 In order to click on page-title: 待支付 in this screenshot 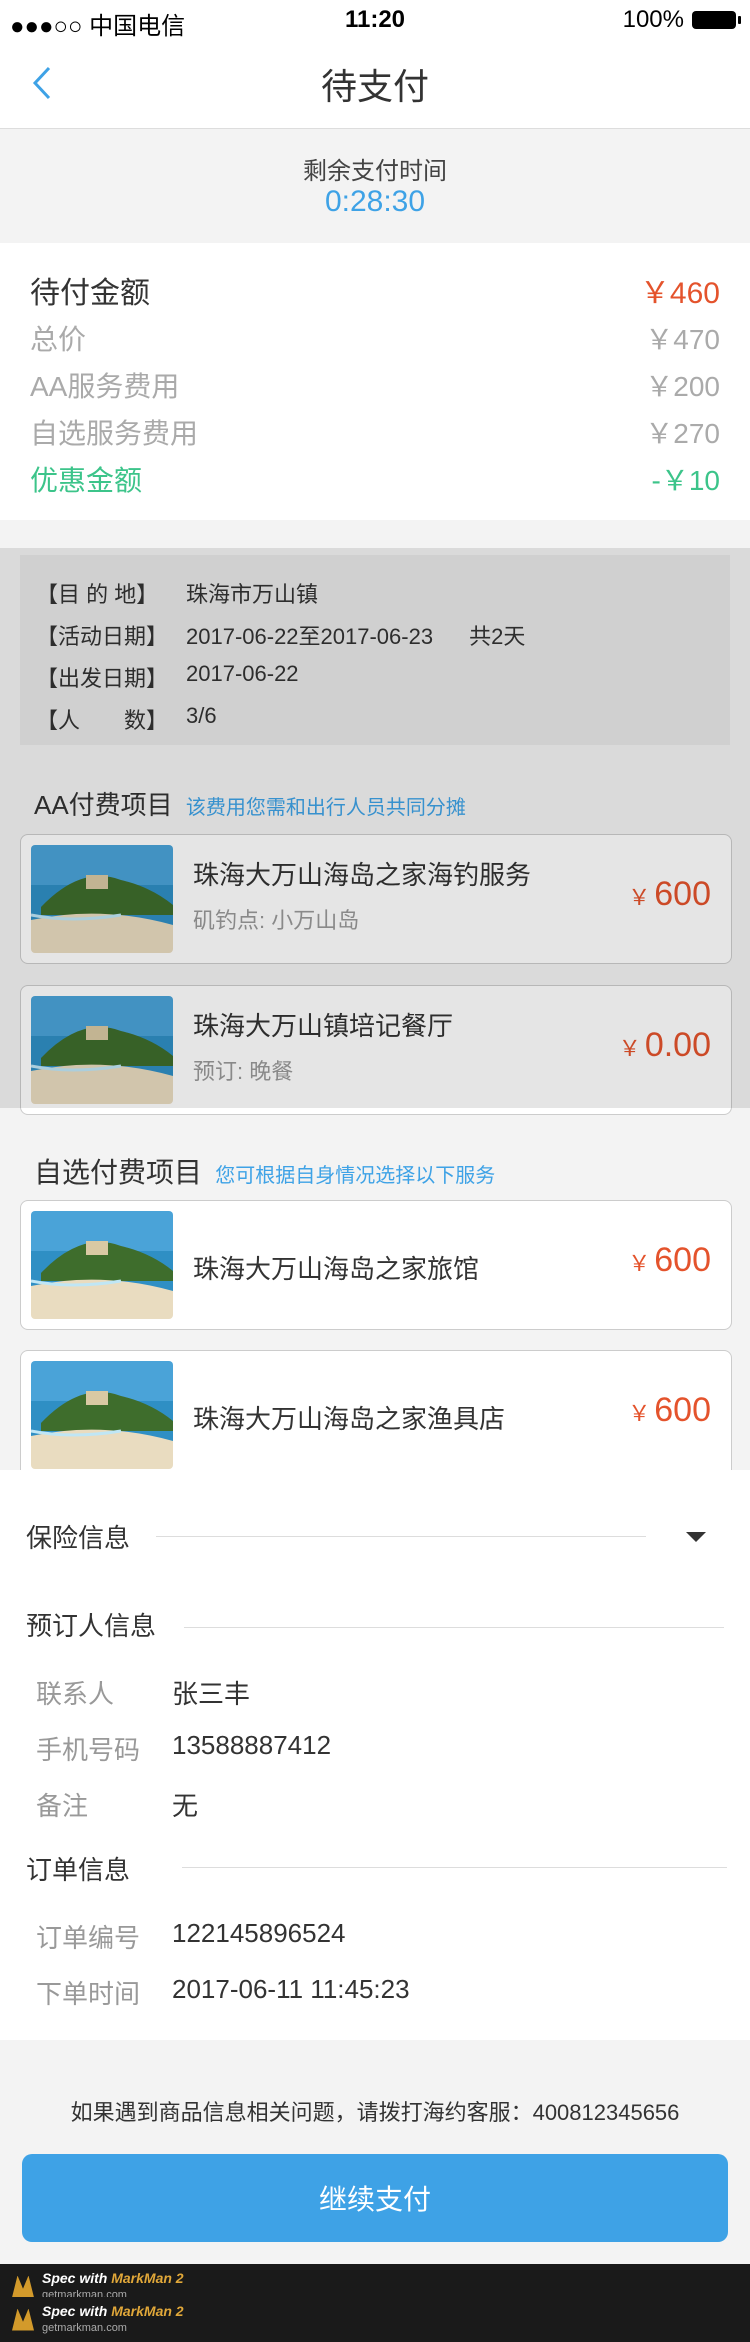, I will do `click(374, 86)`.